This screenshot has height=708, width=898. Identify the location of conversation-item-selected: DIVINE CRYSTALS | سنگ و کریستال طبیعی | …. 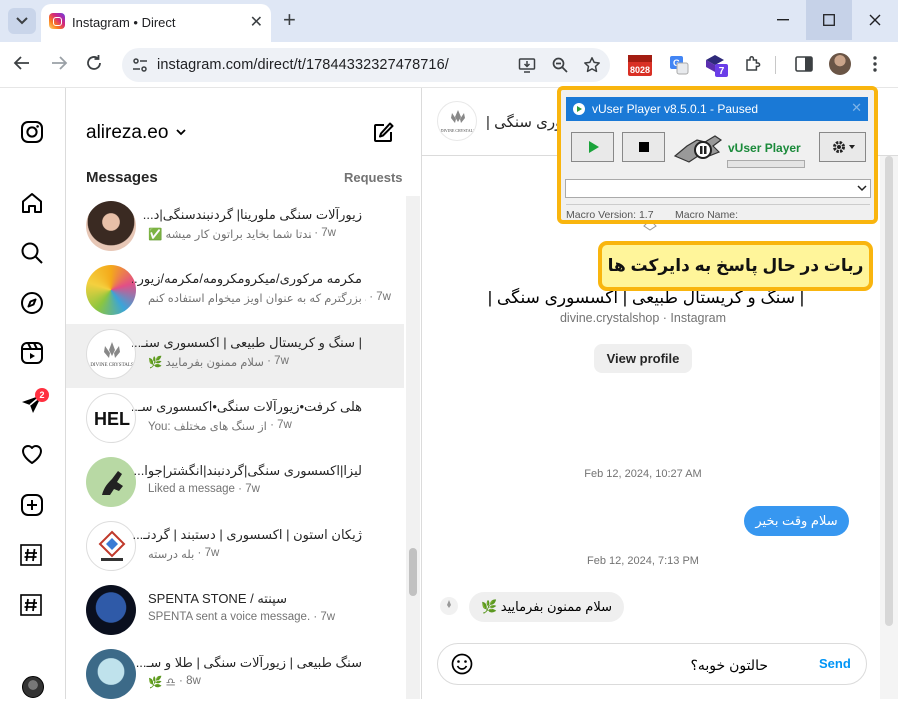
(235, 356).